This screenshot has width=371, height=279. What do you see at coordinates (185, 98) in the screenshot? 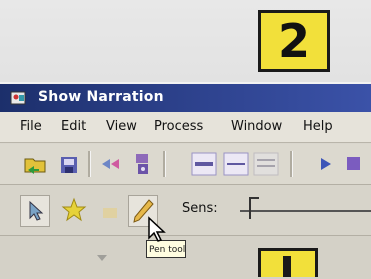
I see `title-bar: Show Narration` at bounding box center [185, 98].